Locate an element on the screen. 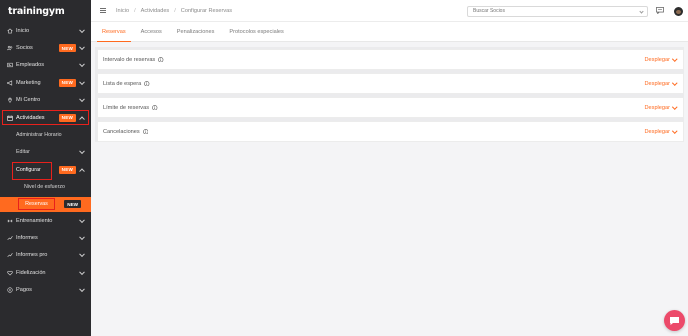  section-lista-de-espera: Lista de espera Desplegar is located at coordinates (390, 83).